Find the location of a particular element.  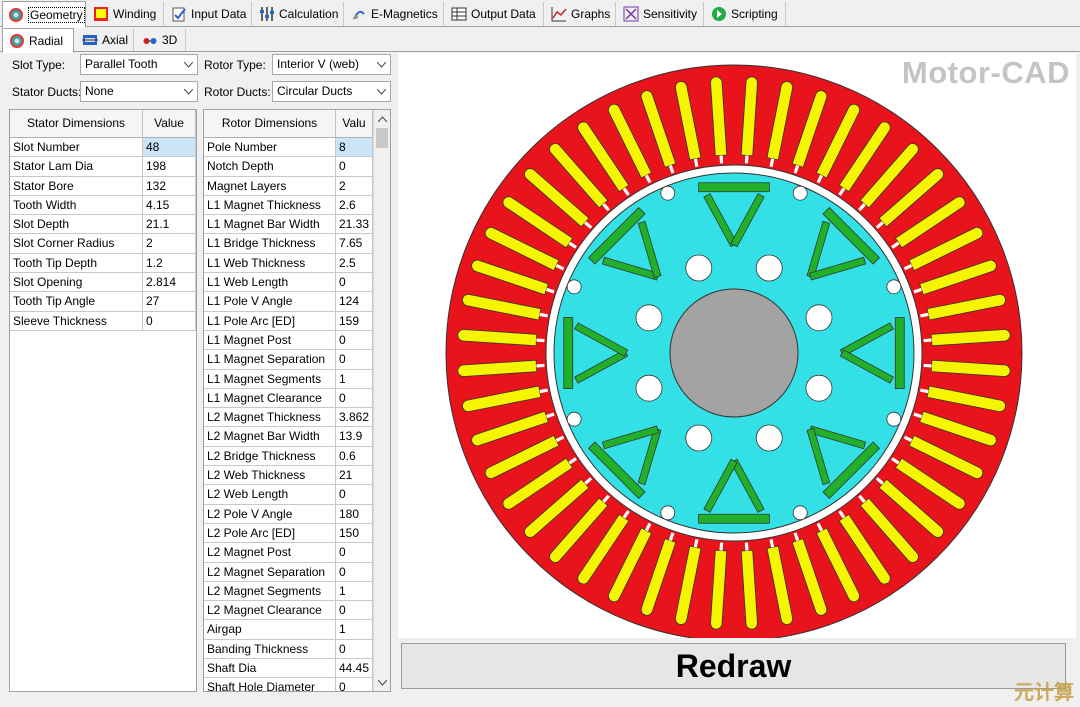

table-row: L2 Pole Arc [ED] 150 is located at coordinates (288, 533).